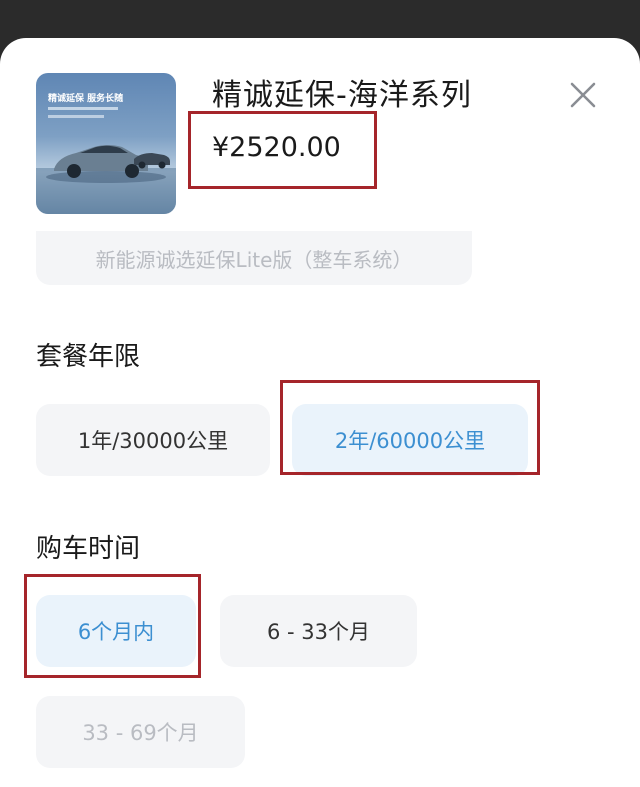 Image resolution: width=640 pixels, height=787 pixels. Describe the element at coordinates (254, 258) in the screenshot. I see `variant-option: 新能源诚选延保Lite版（整车系统）` at that location.